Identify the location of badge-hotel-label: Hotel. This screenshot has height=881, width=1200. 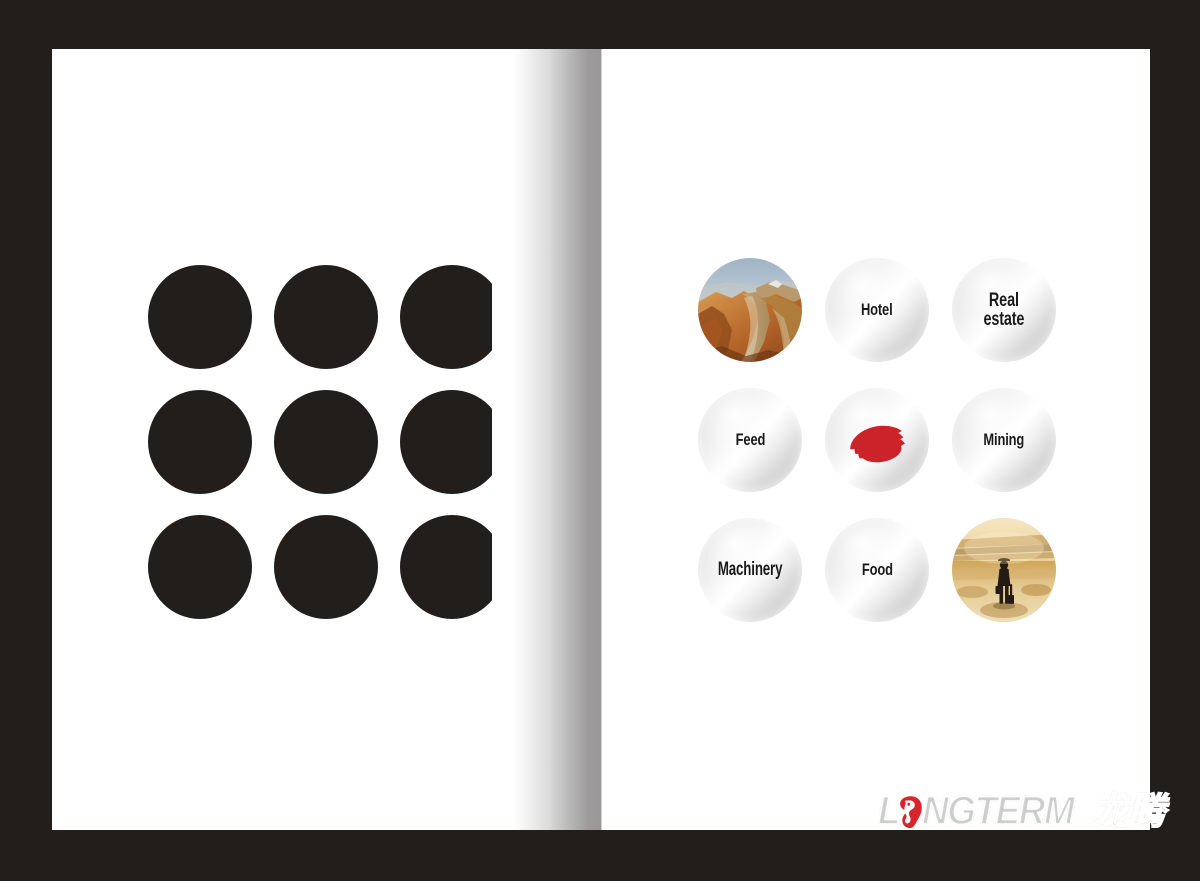
(877, 310).